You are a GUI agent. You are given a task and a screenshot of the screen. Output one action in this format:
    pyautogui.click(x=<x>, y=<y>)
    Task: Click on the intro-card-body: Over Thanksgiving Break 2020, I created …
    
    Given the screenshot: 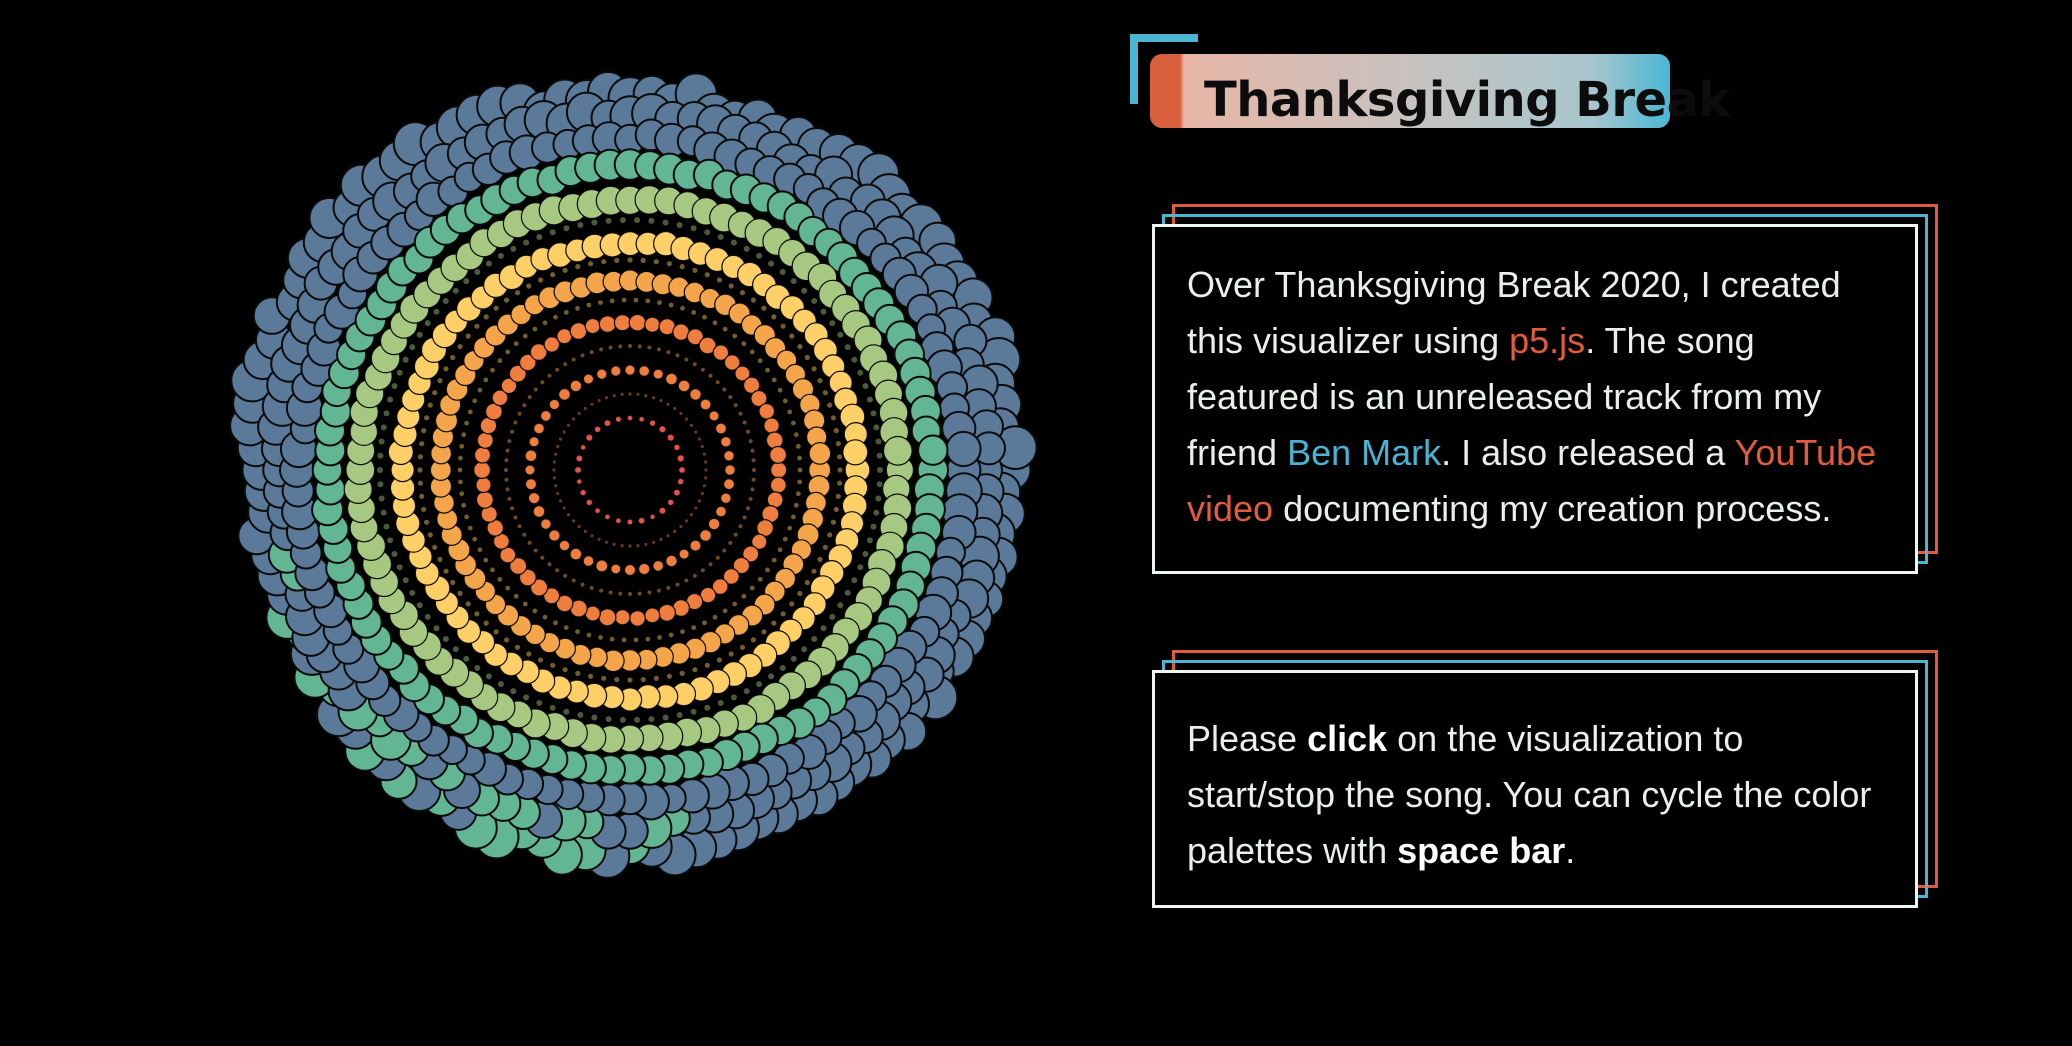 What is the action you would take?
    pyautogui.click(x=1535, y=399)
    